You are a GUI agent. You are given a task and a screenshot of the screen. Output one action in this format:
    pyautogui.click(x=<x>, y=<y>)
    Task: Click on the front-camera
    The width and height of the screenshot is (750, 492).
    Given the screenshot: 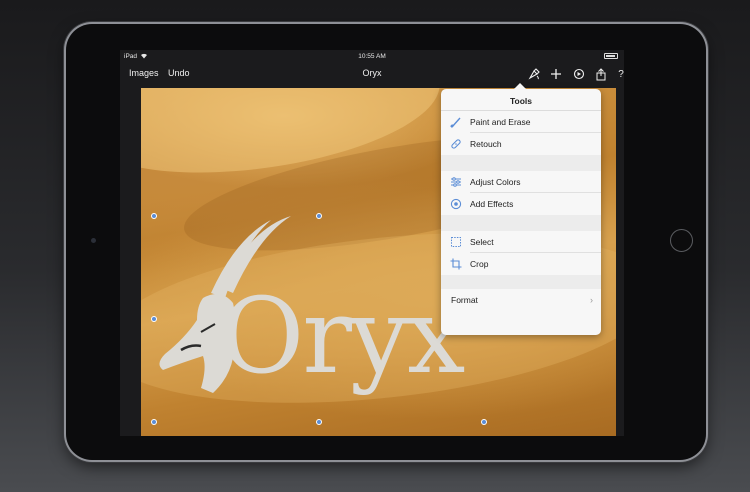 What is the action you would take?
    pyautogui.click(x=93, y=240)
    